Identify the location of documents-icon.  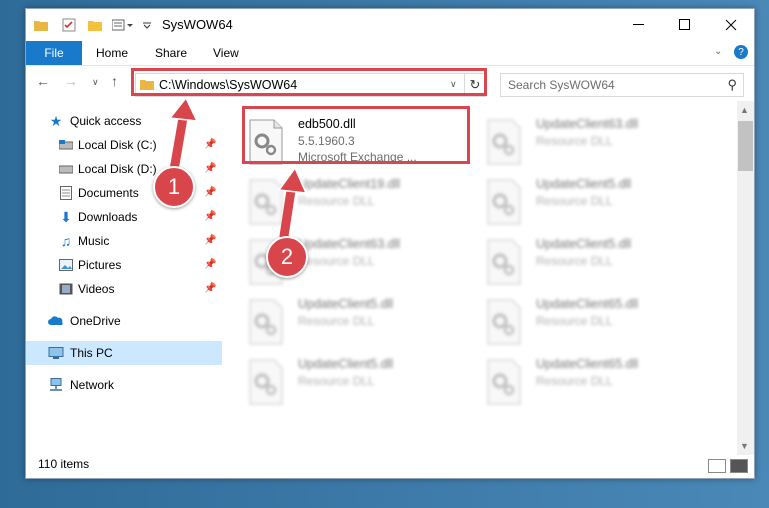
(66, 193).